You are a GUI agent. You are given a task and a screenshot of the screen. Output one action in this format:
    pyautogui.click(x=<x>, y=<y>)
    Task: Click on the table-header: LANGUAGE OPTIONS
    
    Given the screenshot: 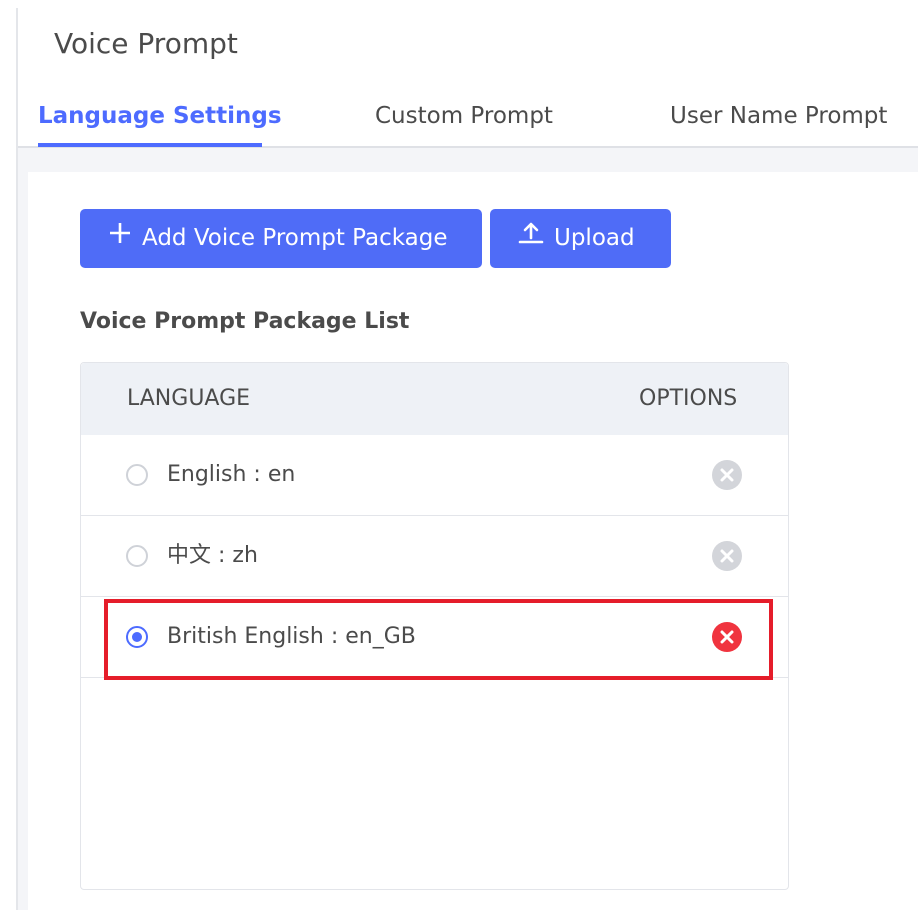 What is the action you would take?
    pyautogui.click(x=434, y=399)
    